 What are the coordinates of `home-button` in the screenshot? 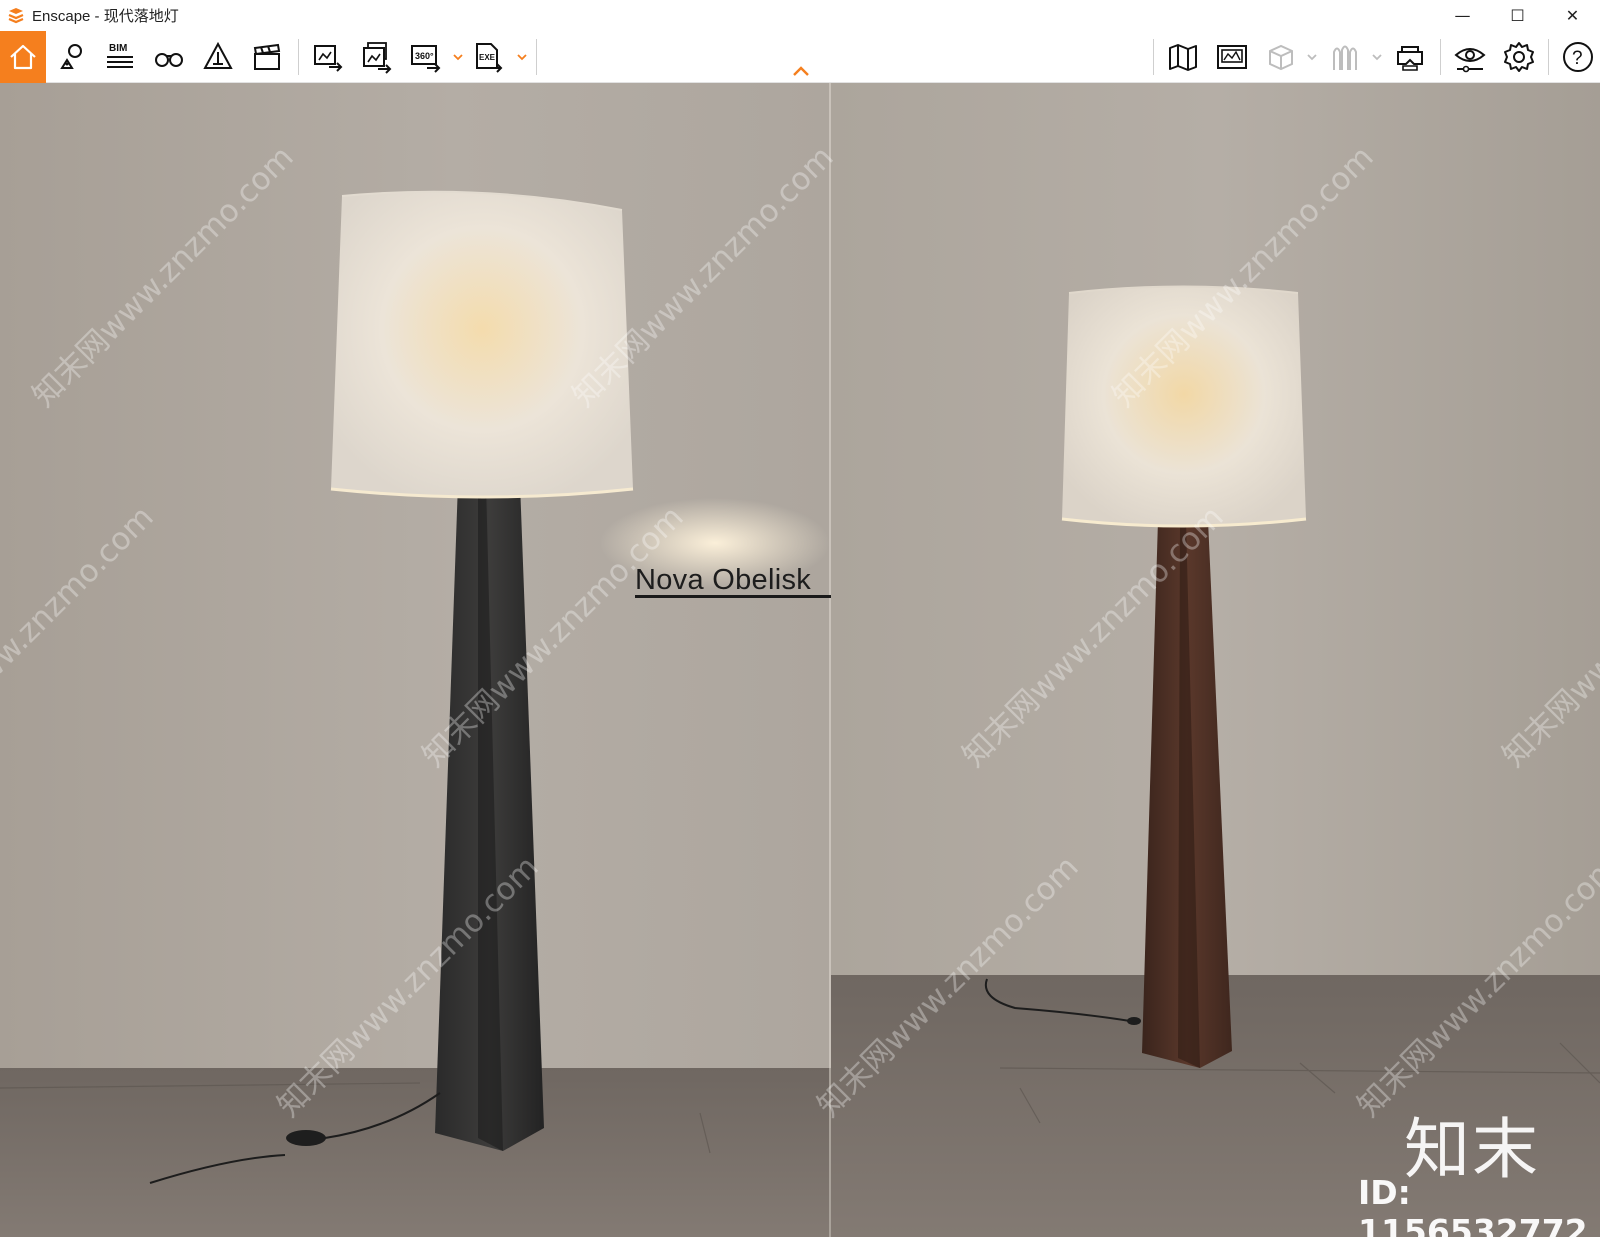 It's located at (23, 57).